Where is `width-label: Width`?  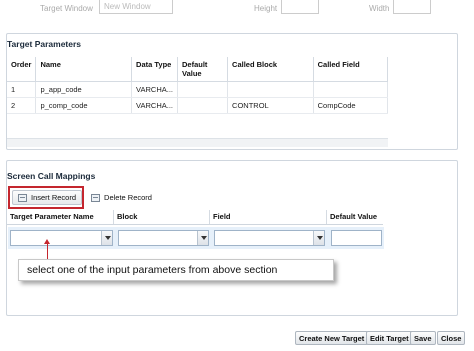 width-label: Width is located at coordinates (379, 8).